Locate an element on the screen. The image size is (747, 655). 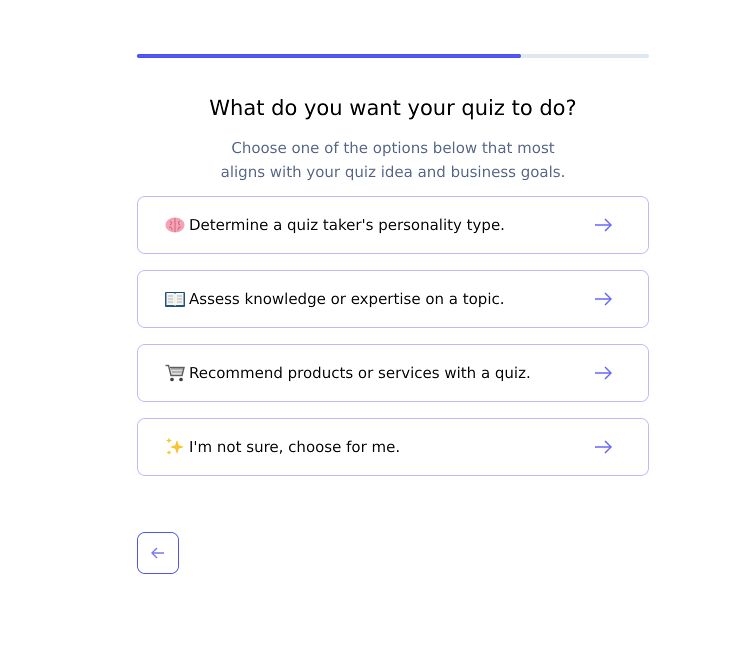
sparkles-icon is located at coordinates (175, 447).